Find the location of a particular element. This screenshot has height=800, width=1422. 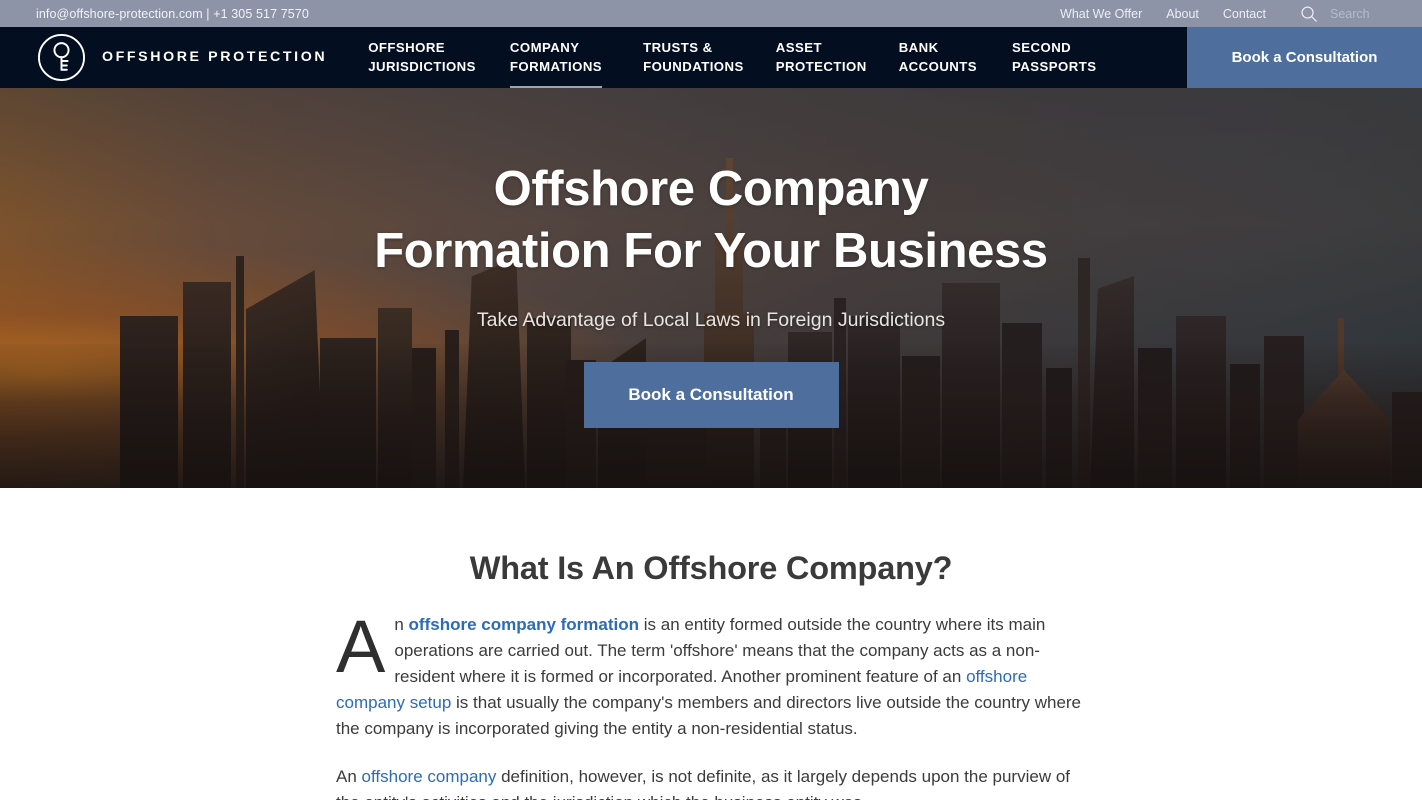

top-utility-links: What We Offer About Contact is located at coordinates (1235, 13).